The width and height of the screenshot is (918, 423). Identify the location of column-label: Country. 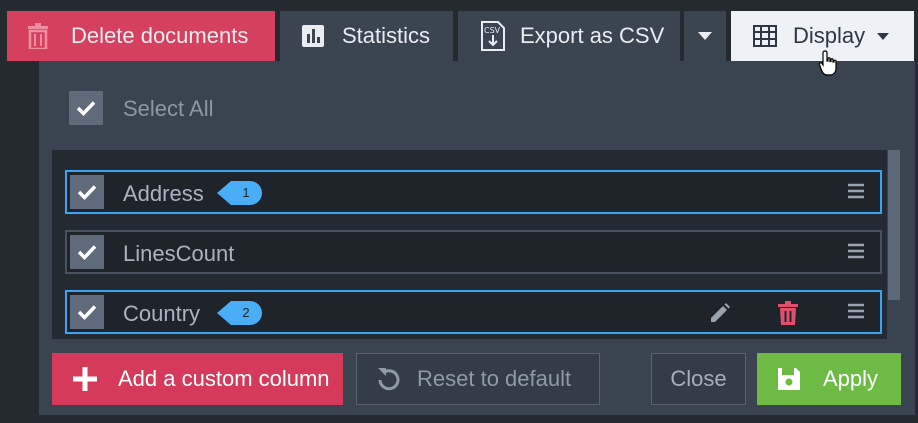
(162, 313).